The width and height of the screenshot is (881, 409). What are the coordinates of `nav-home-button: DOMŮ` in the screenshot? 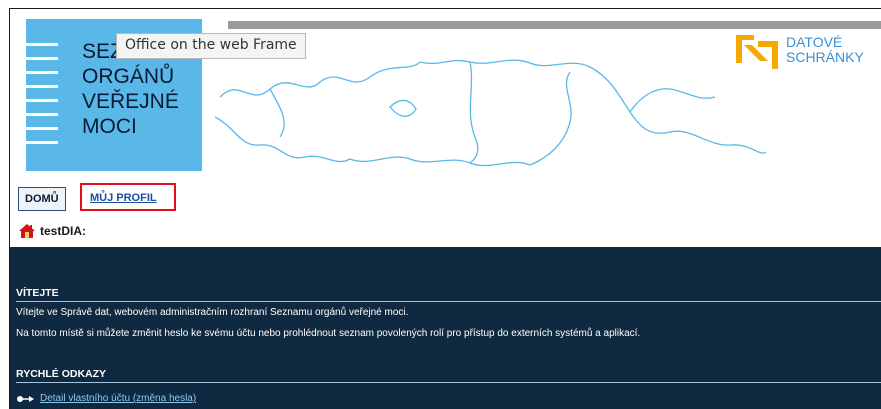 It's located at (42, 199).